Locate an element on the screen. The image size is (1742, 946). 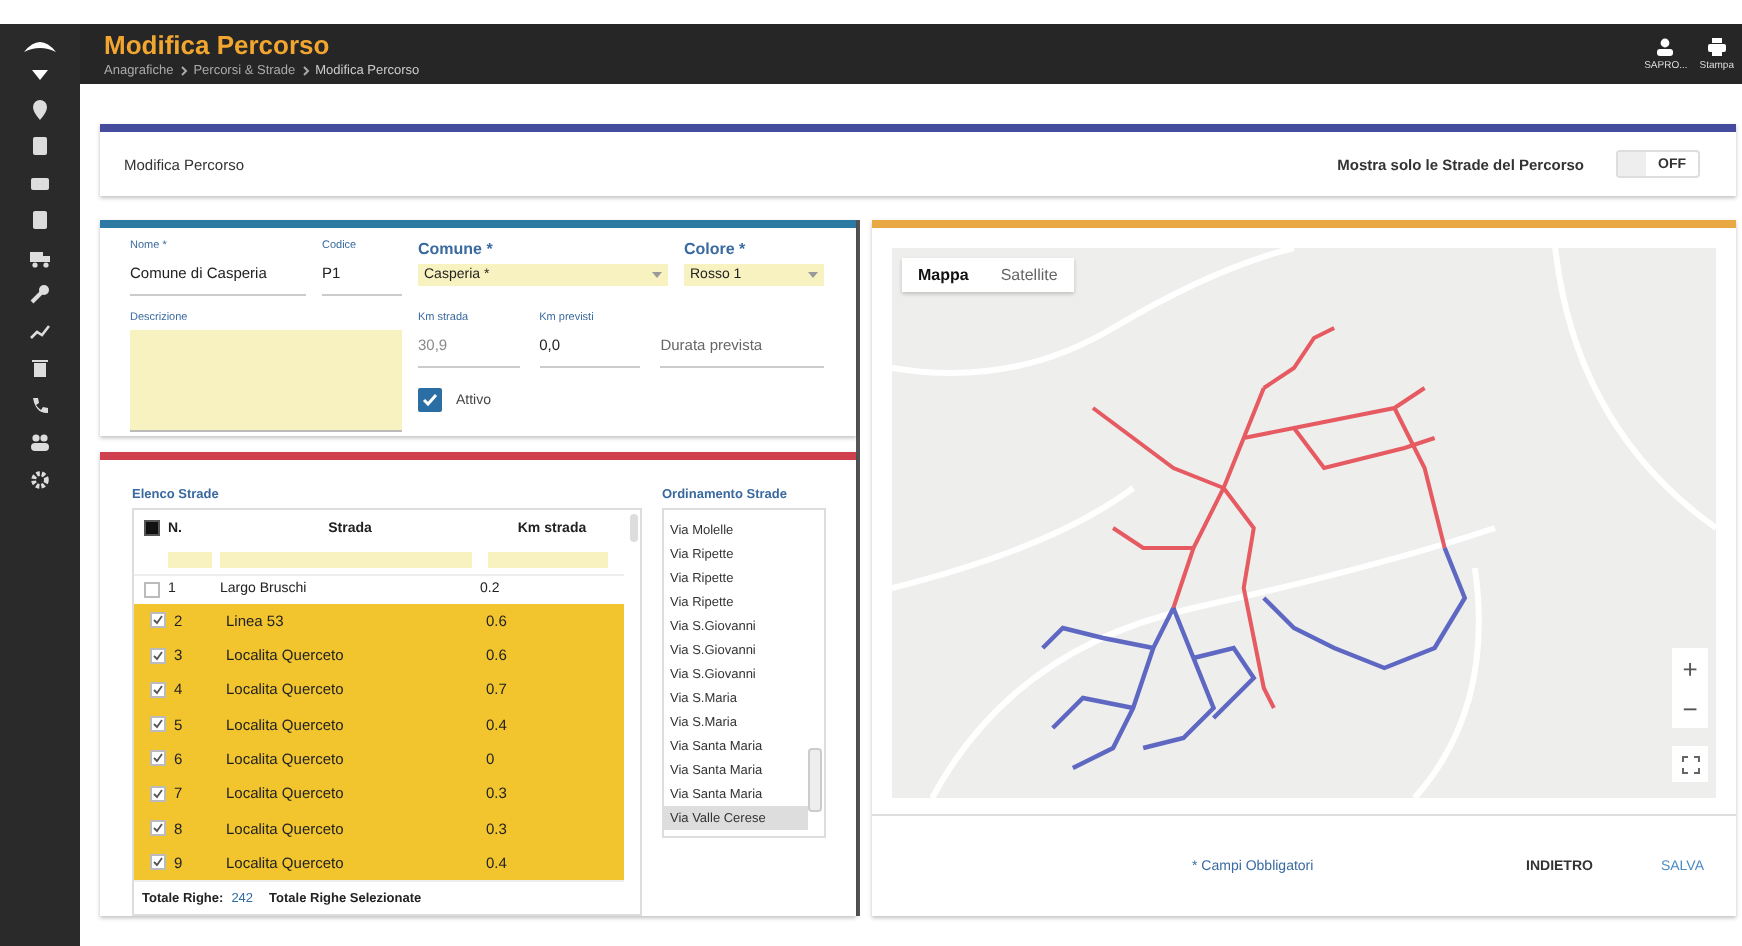
logo-icon is located at coordinates (40, 58).